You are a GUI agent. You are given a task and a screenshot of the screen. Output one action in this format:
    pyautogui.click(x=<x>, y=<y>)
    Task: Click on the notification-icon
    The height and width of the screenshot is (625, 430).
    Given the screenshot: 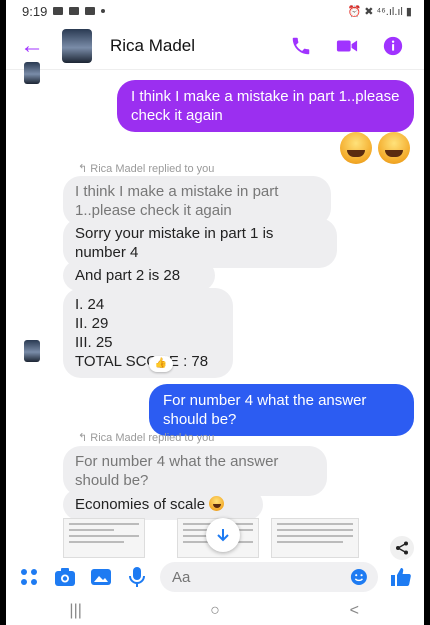 What is the action you would take?
    pyautogui.click(x=74, y=11)
    